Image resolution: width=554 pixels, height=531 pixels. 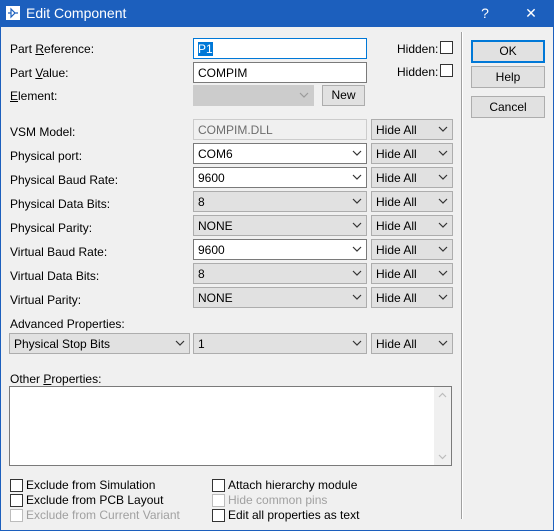 What do you see at coordinates (277, 13) in the screenshot?
I see `title-bar: Edit Component ? ✕` at bounding box center [277, 13].